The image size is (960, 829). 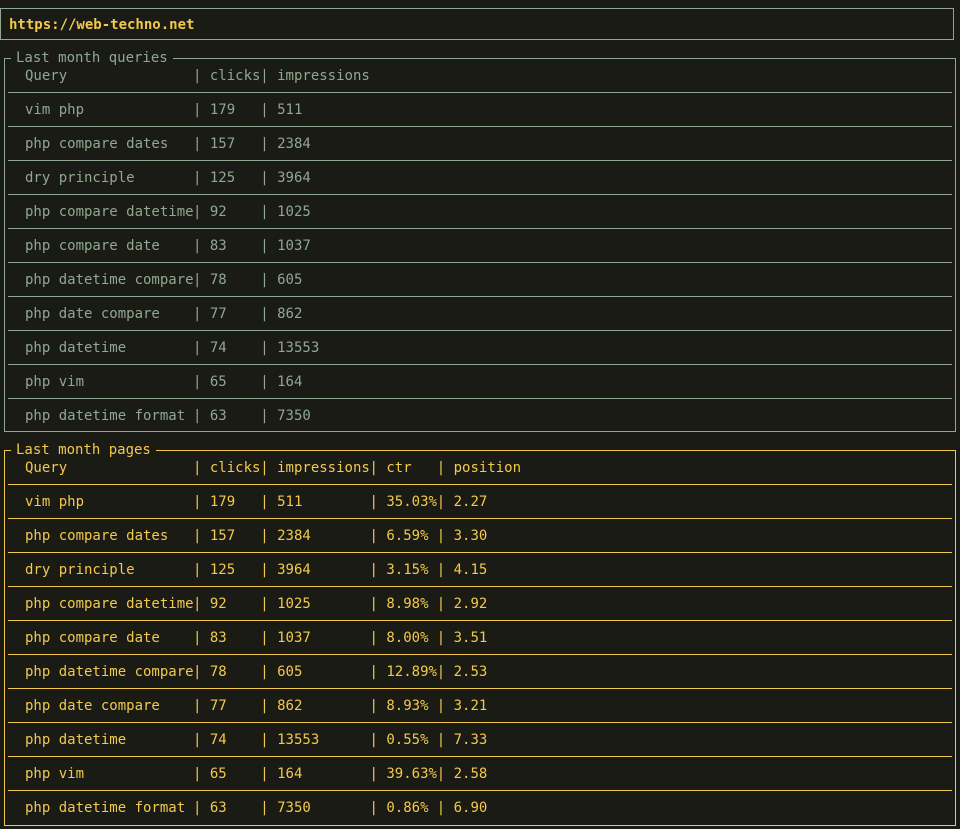 What do you see at coordinates (55, 501) in the screenshot?
I see `table-cell: vim php` at bounding box center [55, 501].